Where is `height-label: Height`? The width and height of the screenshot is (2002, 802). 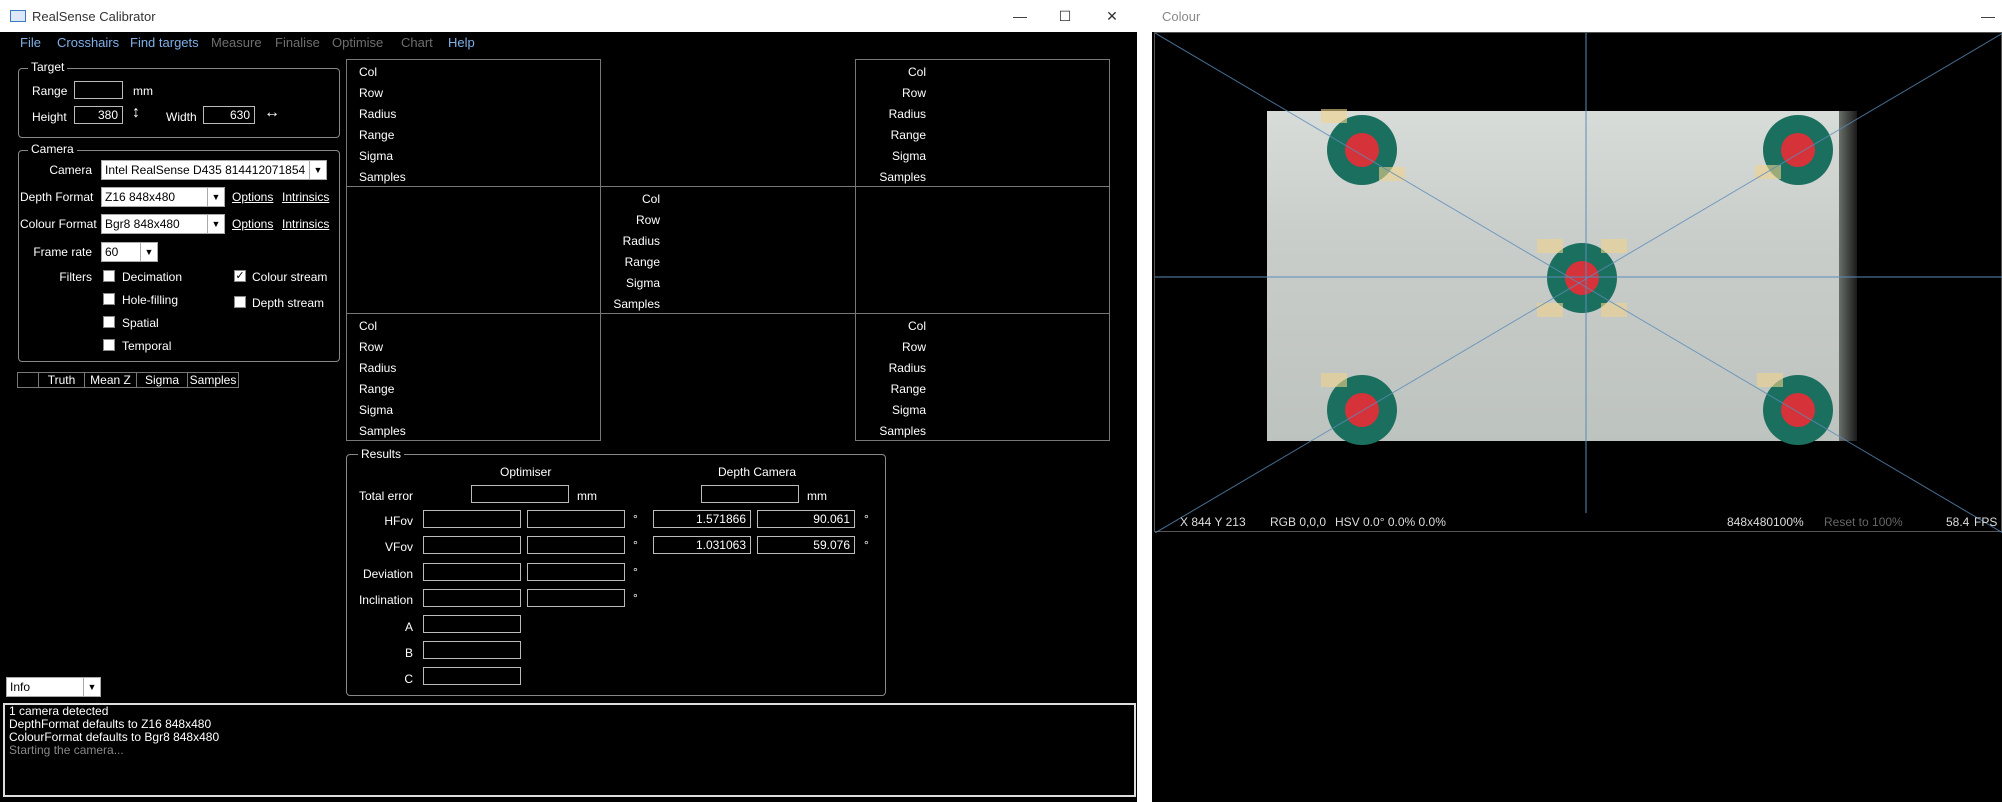
height-label: Height is located at coordinates (49, 117).